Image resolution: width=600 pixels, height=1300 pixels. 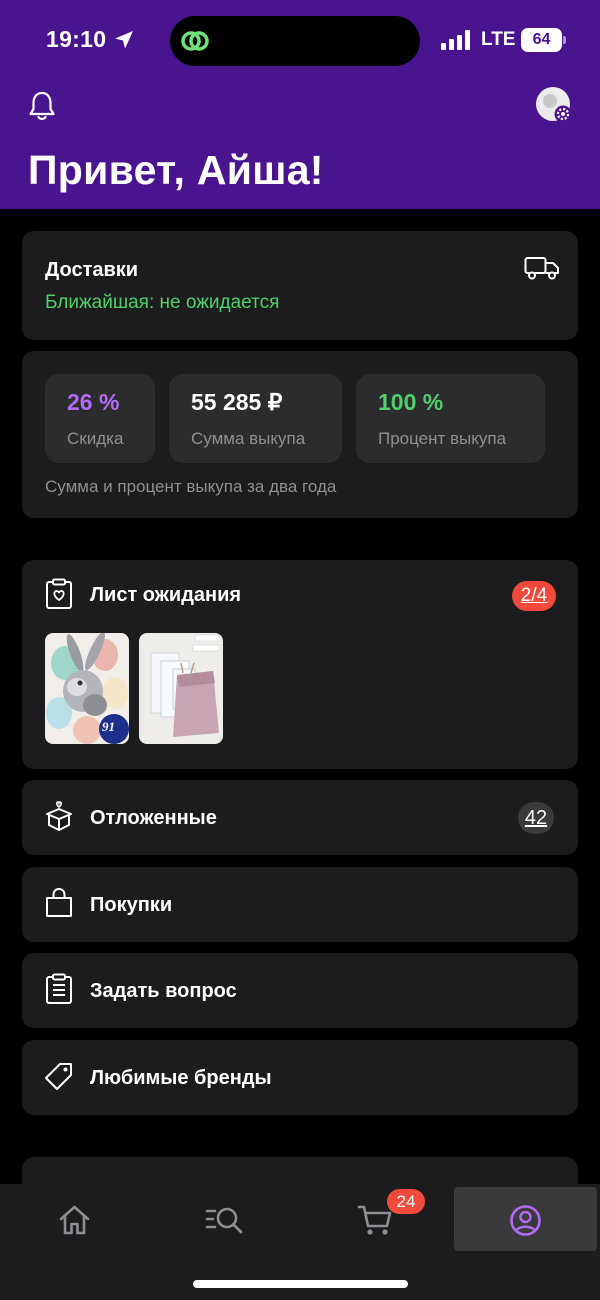 What do you see at coordinates (300, 990) in the screenshot?
I see `menu-item-ask-question: Задать вопрос` at bounding box center [300, 990].